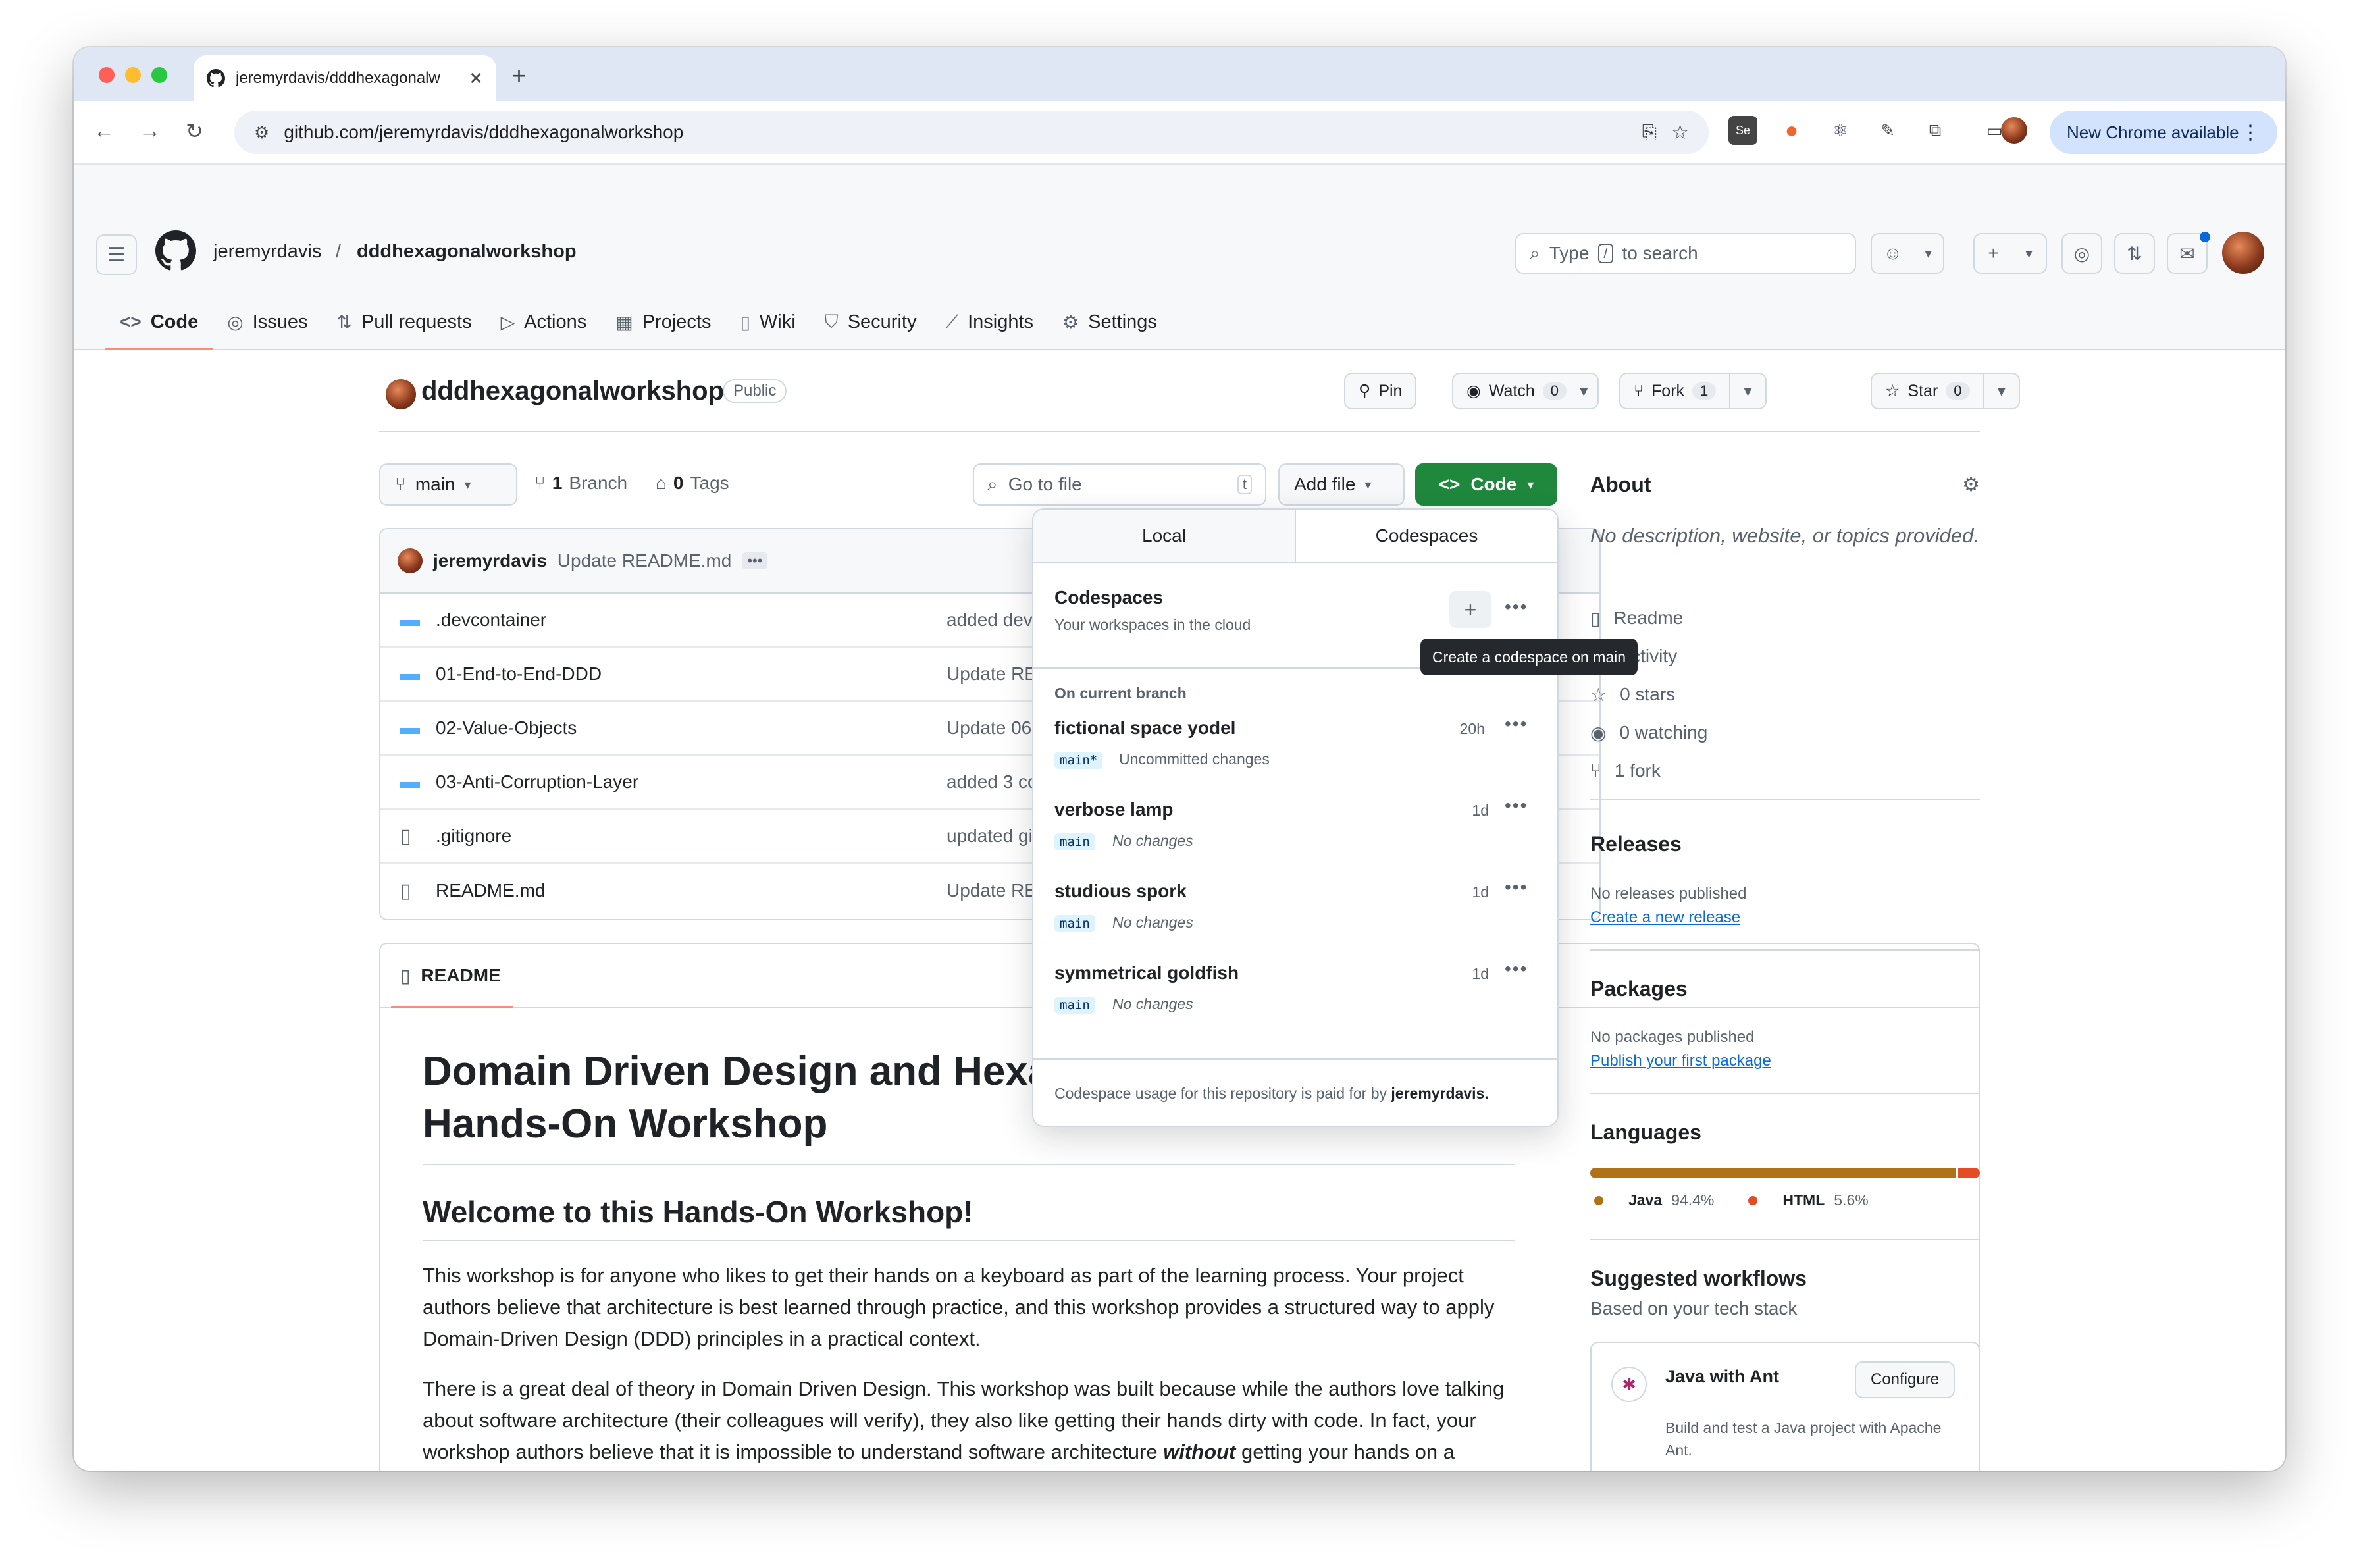  What do you see at coordinates (159, 322) in the screenshot?
I see `tab-code: <> Code` at bounding box center [159, 322].